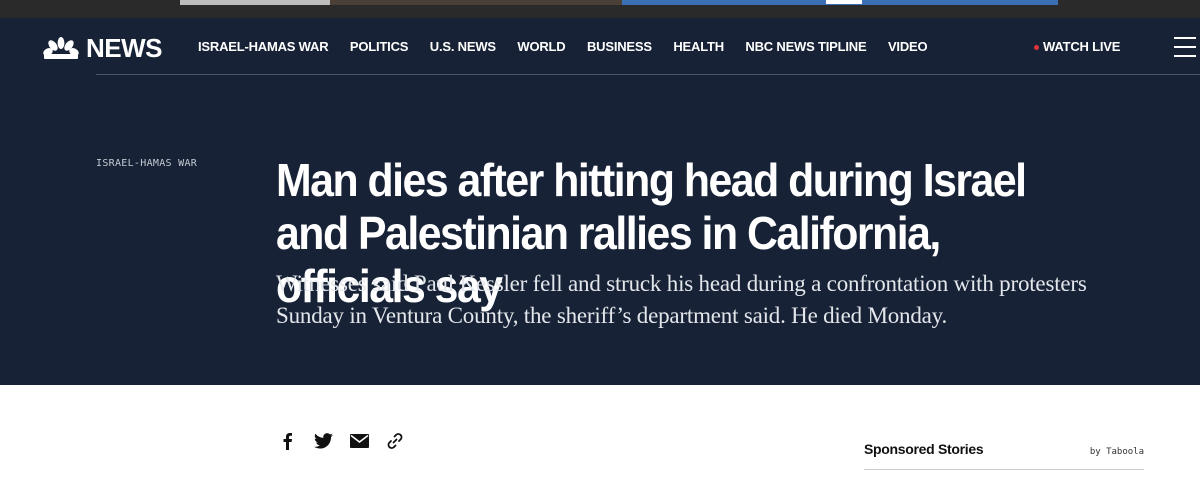 This screenshot has width=1200, height=479. What do you see at coordinates (124, 48) in the screenshot?
I see `brand-name: NEWS` at bounding box center [124, 48].